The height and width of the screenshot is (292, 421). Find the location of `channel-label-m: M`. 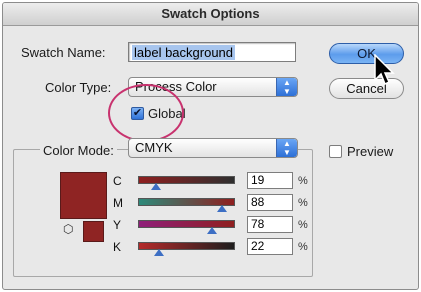

channel-label-m: M is located at coordinates (118, 203).